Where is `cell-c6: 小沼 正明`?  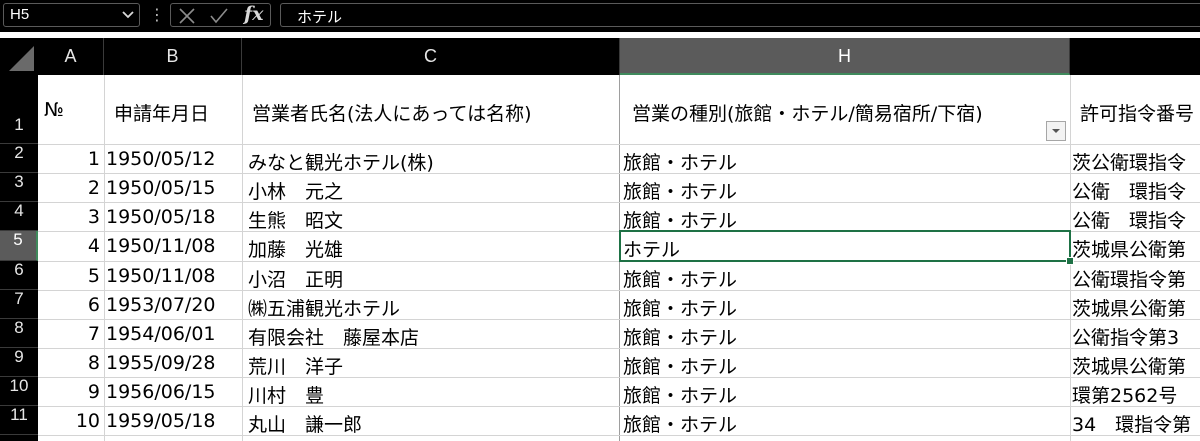 cell-c6: 小沼 正明 is located at coordinates (433, 278).